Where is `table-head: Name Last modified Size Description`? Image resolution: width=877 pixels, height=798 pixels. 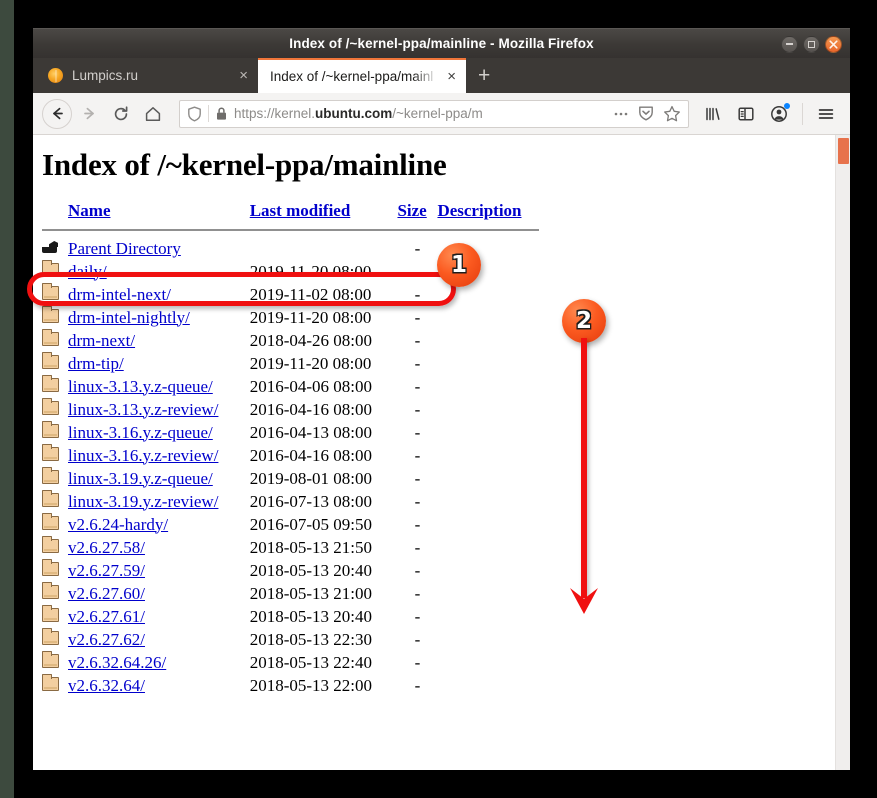 table-head: Name Last modified Size Description is located at coordinates (290, 219).